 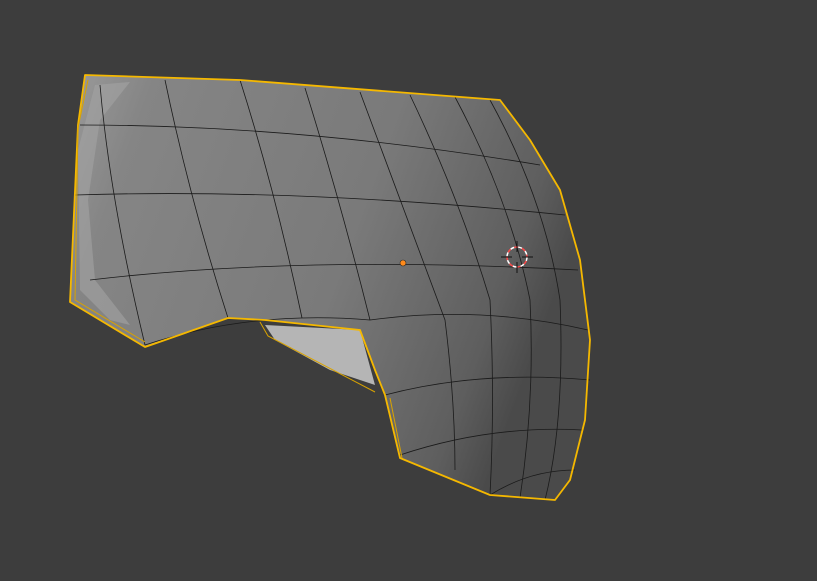 I want to click on mesh-inner-hole-face, so click(x=320, y=355).